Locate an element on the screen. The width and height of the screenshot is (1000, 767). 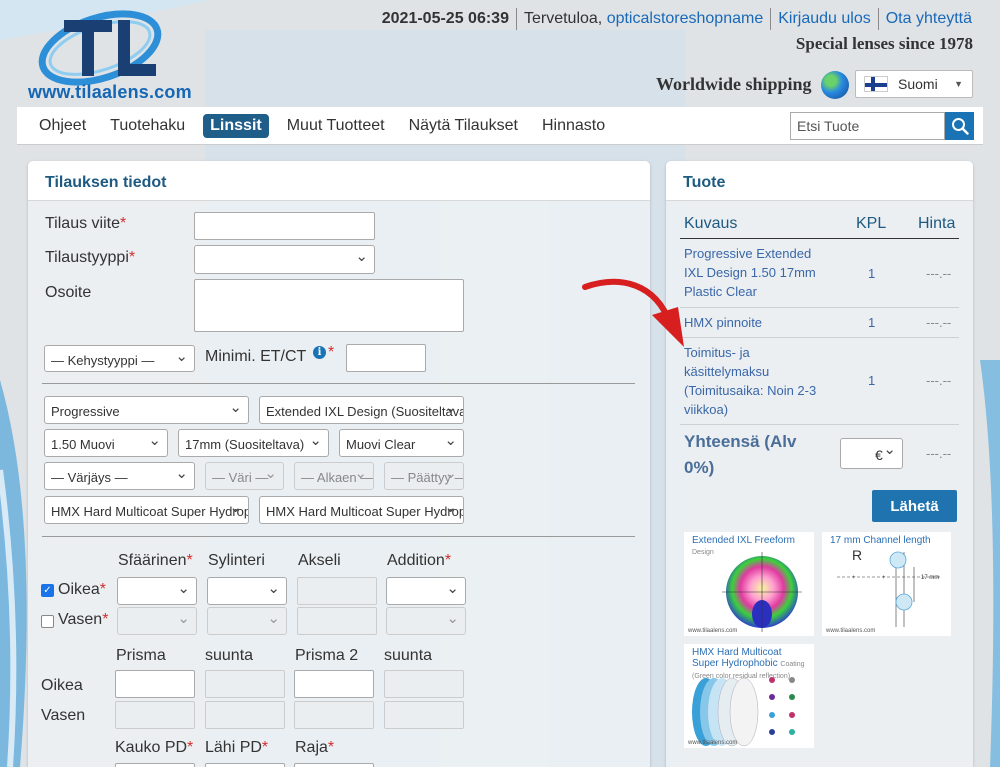
order-details-title: Tilauksen tiedot is located at coordinates (339, 181).